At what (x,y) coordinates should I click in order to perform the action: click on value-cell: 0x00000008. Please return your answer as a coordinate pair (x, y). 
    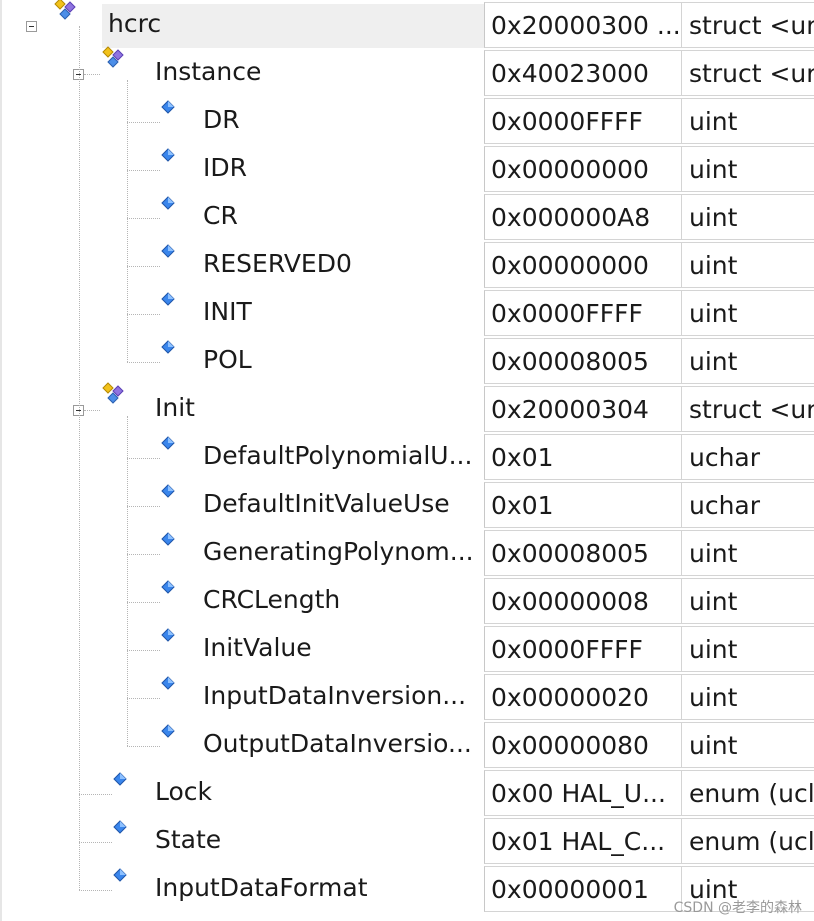
    Looking at the image, I should click on (583, 601).